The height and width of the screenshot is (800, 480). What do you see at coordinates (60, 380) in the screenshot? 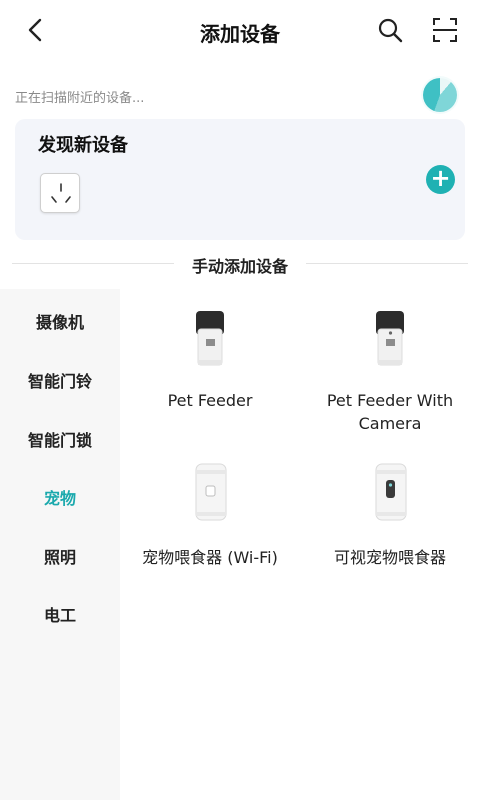
I see `category-item-doorbell: 智能门铃` at bounding box center [60, 380].